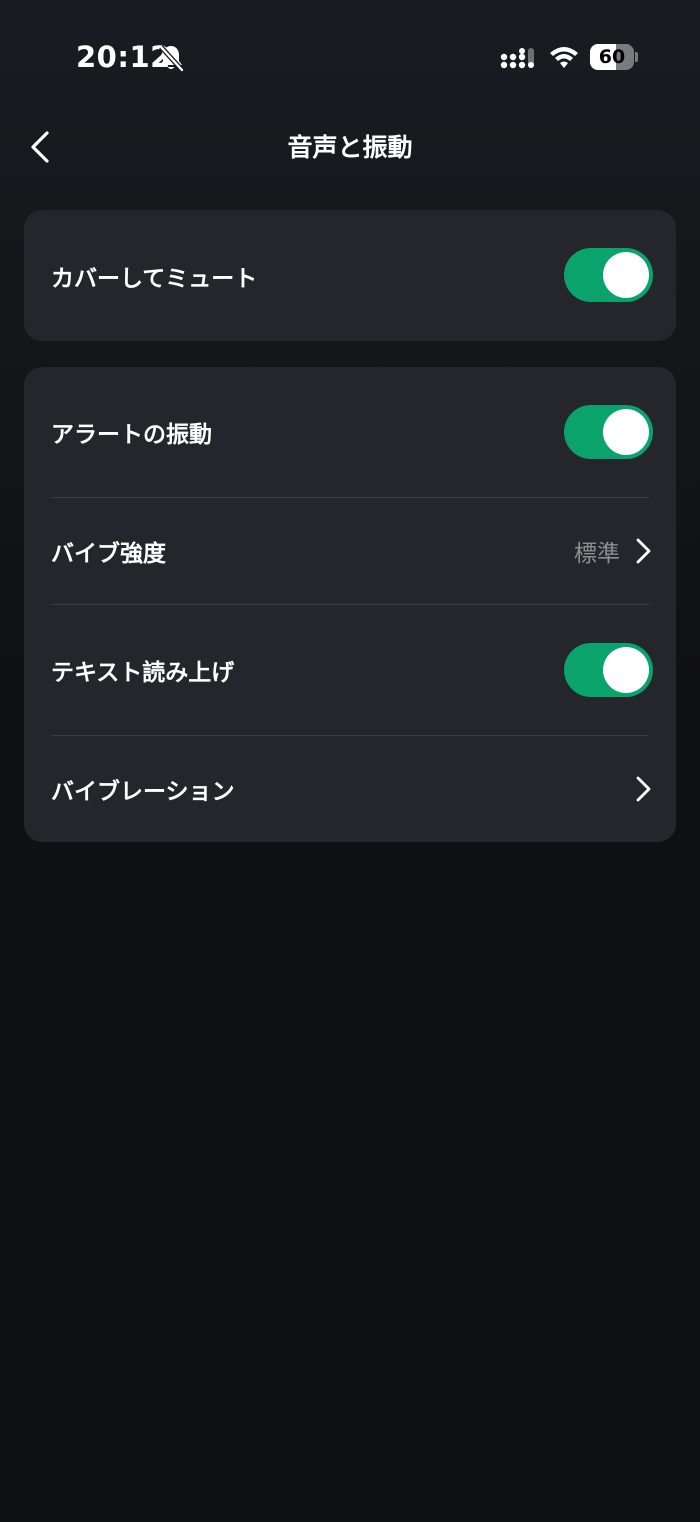 This screenshot has height=1522, width=700. What do you see at coordinates (350, 432) in the screenshot?
I see `row-alert-vibration: アラートの振動` at bounding box center [350, 432].